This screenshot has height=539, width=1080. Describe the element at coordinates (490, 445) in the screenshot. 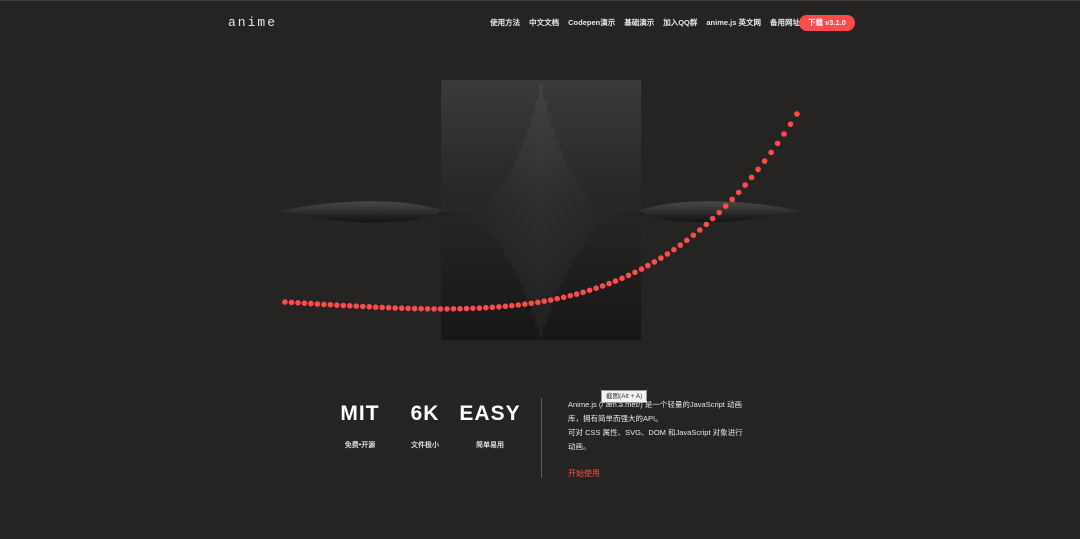

I see `stat-ease-label: 简单易用` at that location.